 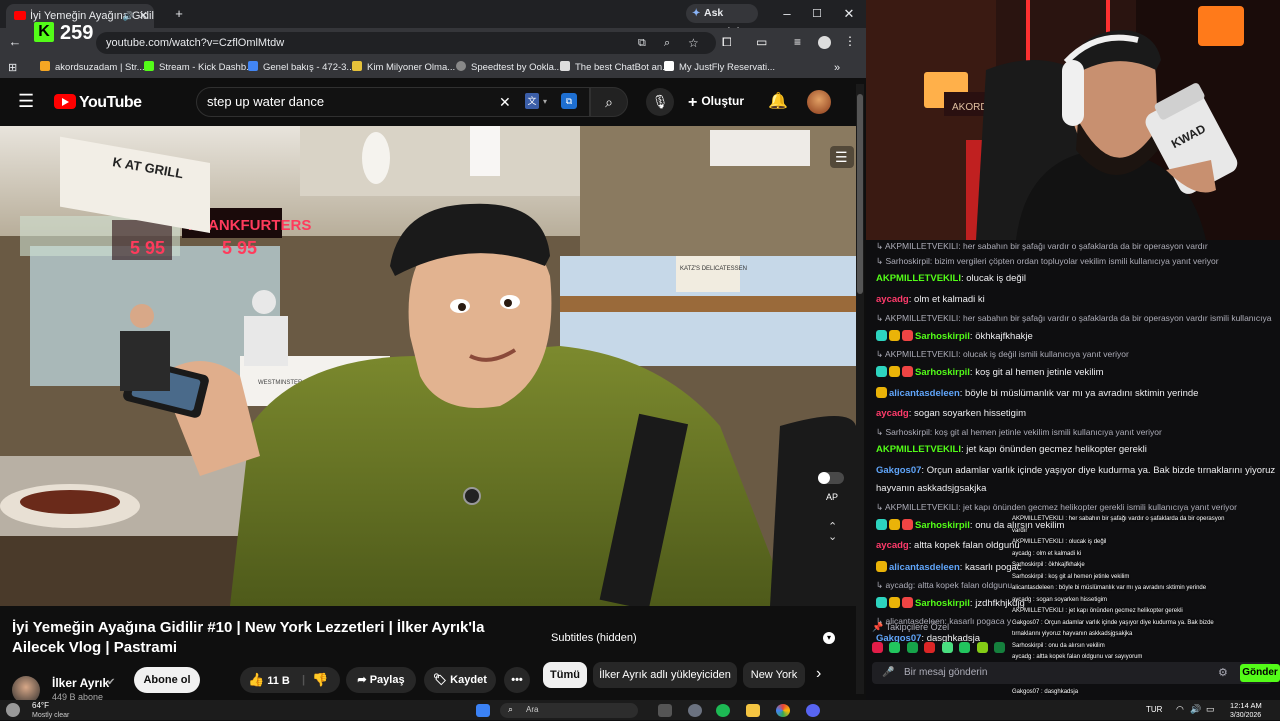 I want to click on chevron-down-icon: ⌄, so click(x=832, y=537).